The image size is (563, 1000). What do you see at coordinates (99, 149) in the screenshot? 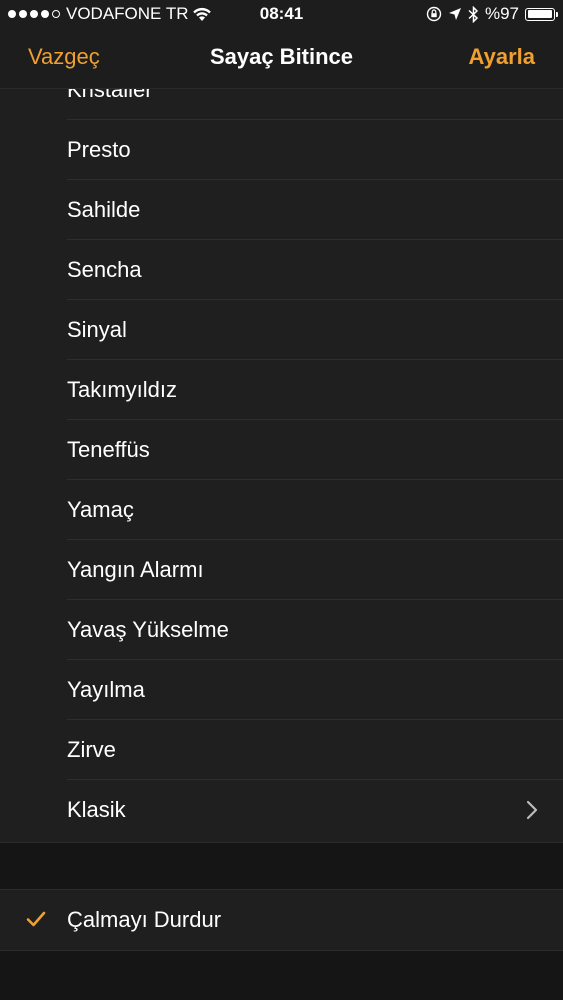
I see `sound-label: Presto` at bounding box center [99, 149].